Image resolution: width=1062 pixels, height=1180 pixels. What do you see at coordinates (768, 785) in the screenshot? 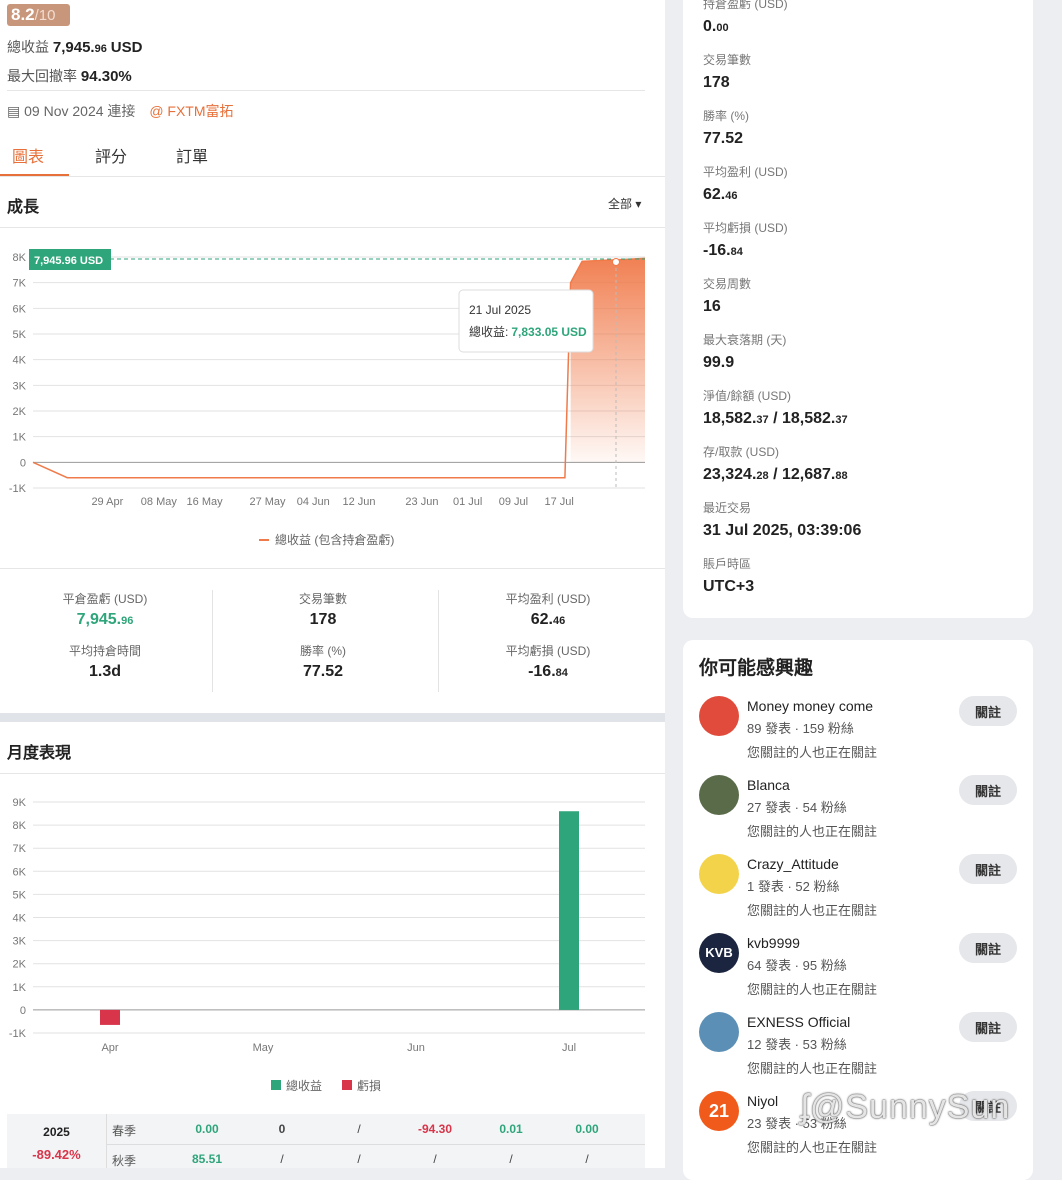
I see `user-name: Blanca` at bounding box center [768, 785].